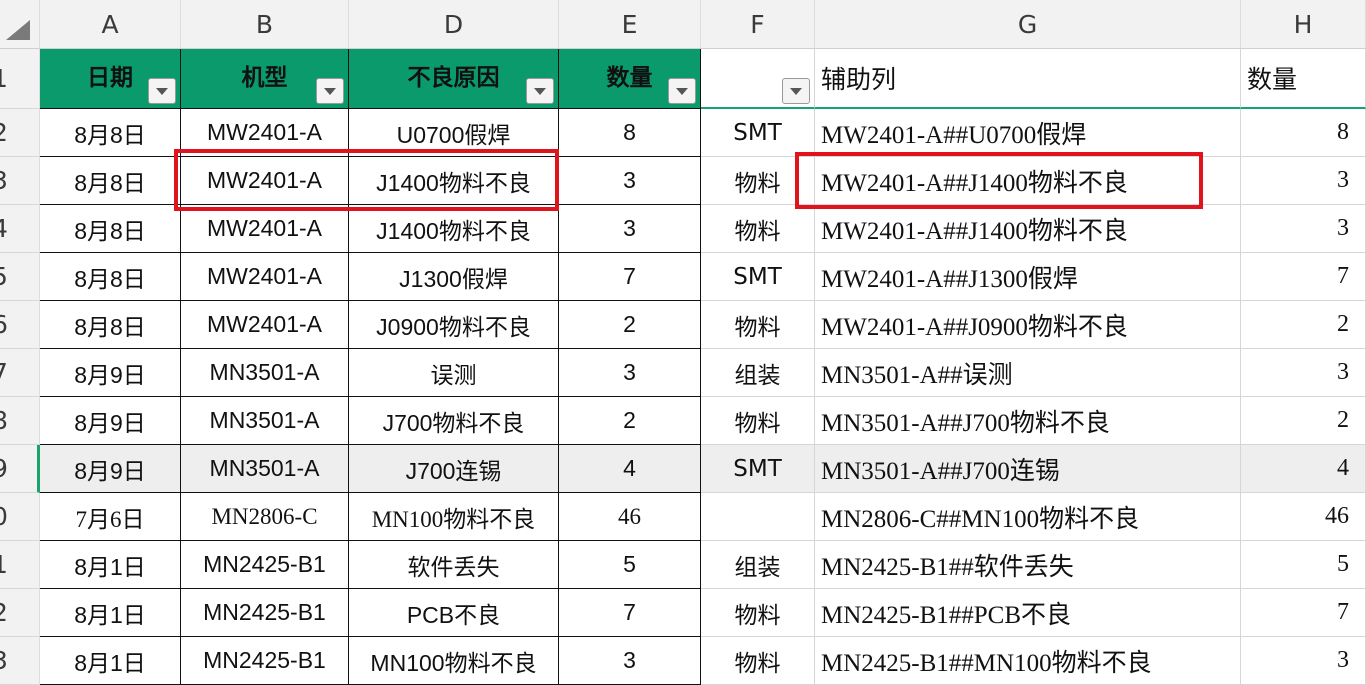 This screenshot has width=1366, height=685. I want to click on column-header-a: A, so click(110, 24).